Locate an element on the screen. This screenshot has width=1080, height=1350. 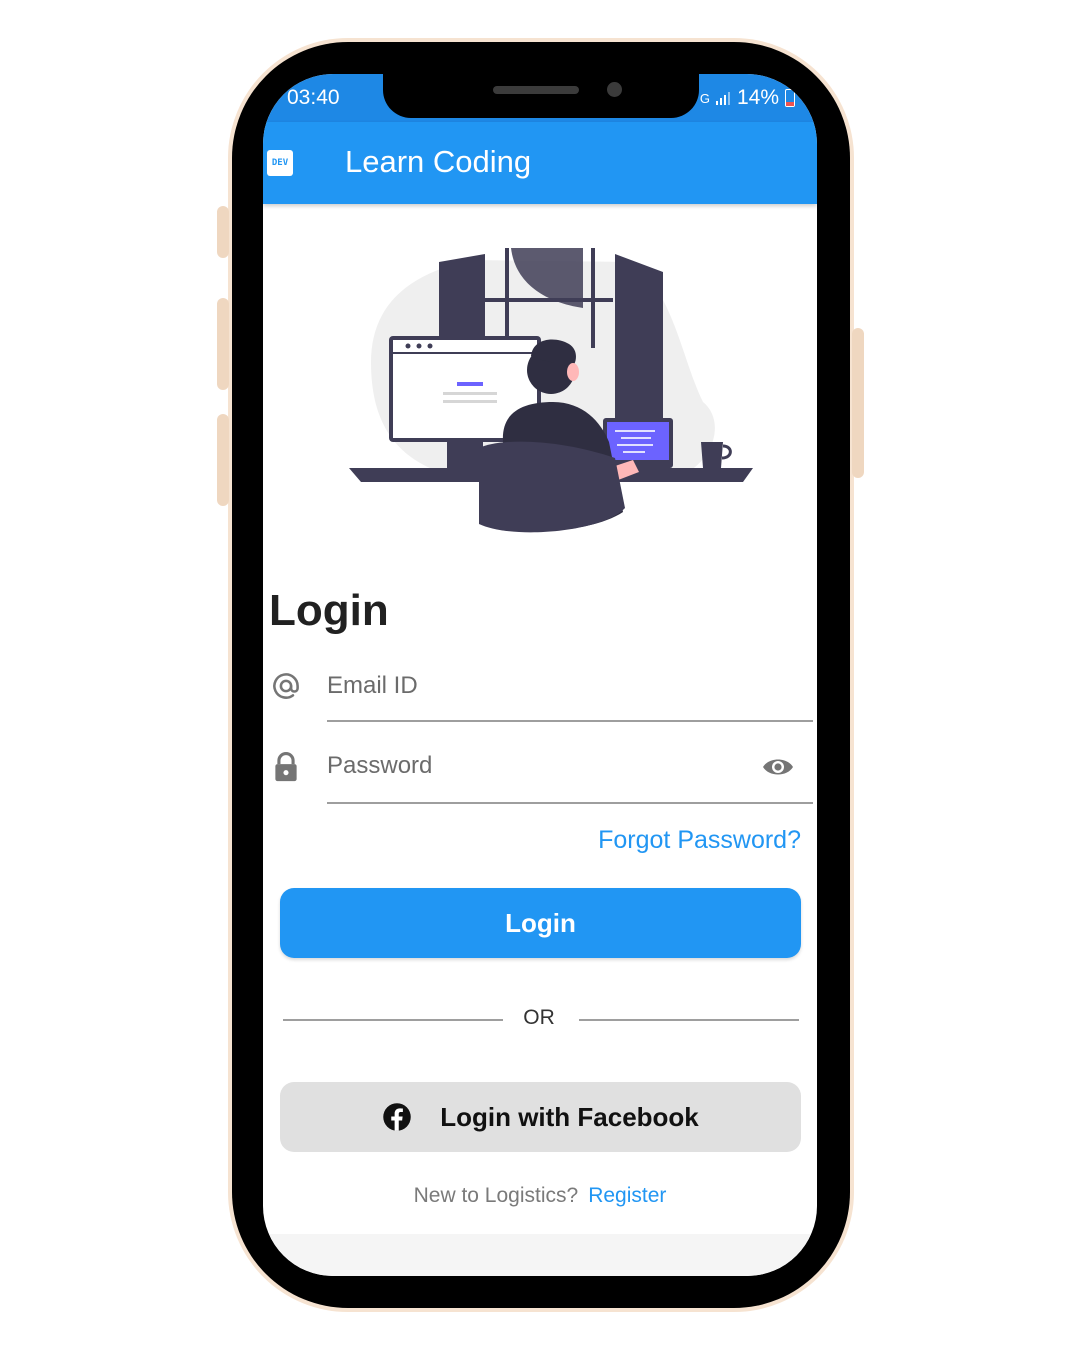
divider-or-text: OR is located at coordinates (539, 1017).